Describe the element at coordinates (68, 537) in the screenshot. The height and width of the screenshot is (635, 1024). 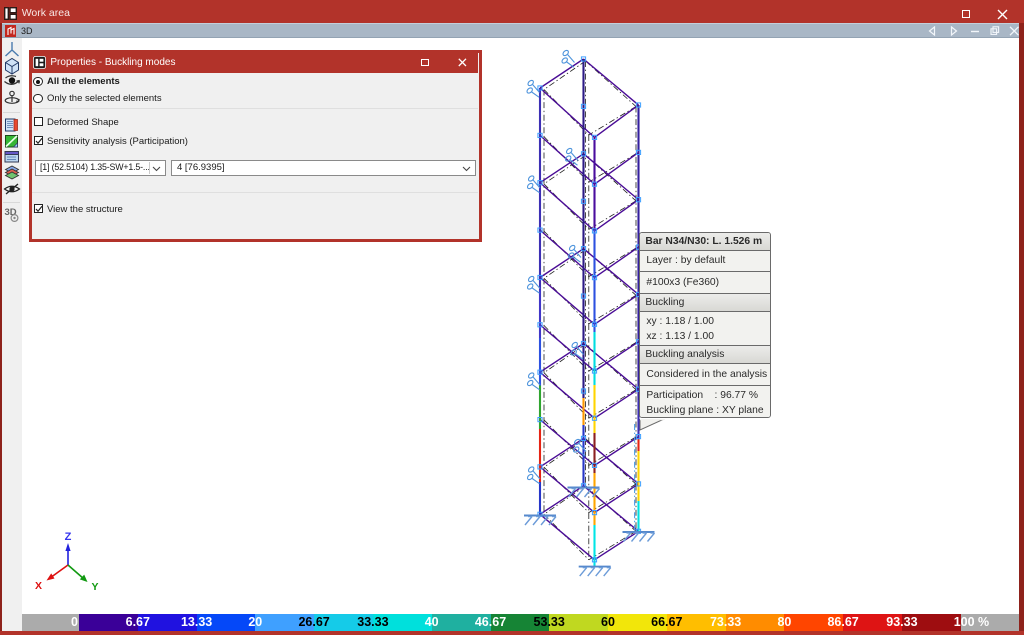
I see `svg-text: Z` at that location.